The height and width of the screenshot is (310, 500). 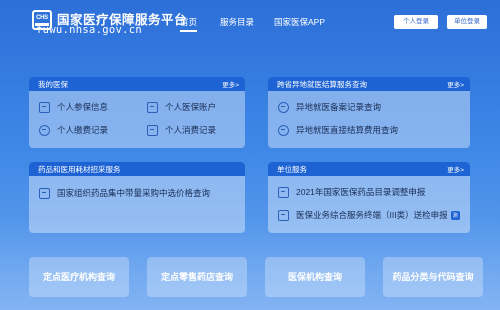 I want to click on drug-procurement-card: 药品和医用耗材招采服务 国家组织药品集中带量采购中选价格查询, so click(x=137, y=197).